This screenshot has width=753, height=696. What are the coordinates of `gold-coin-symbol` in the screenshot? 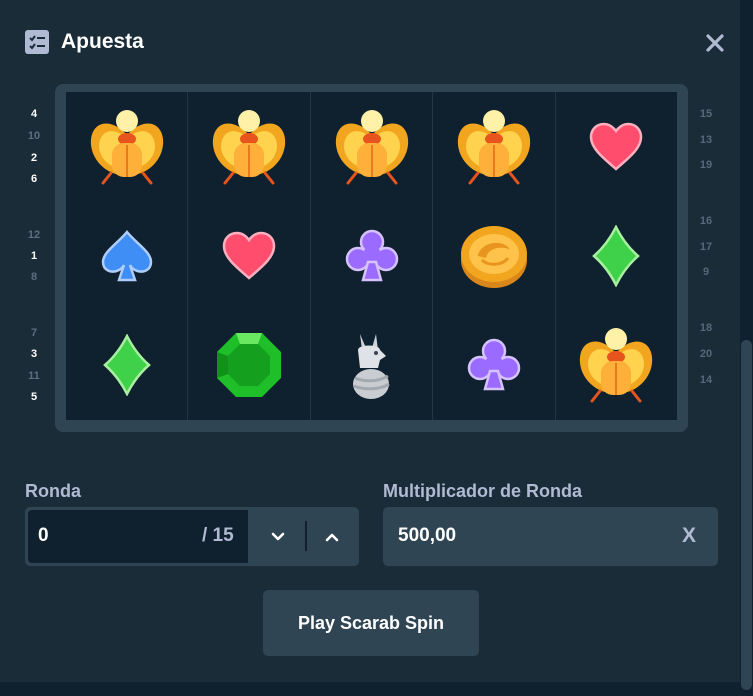 It's located at (493, 255).